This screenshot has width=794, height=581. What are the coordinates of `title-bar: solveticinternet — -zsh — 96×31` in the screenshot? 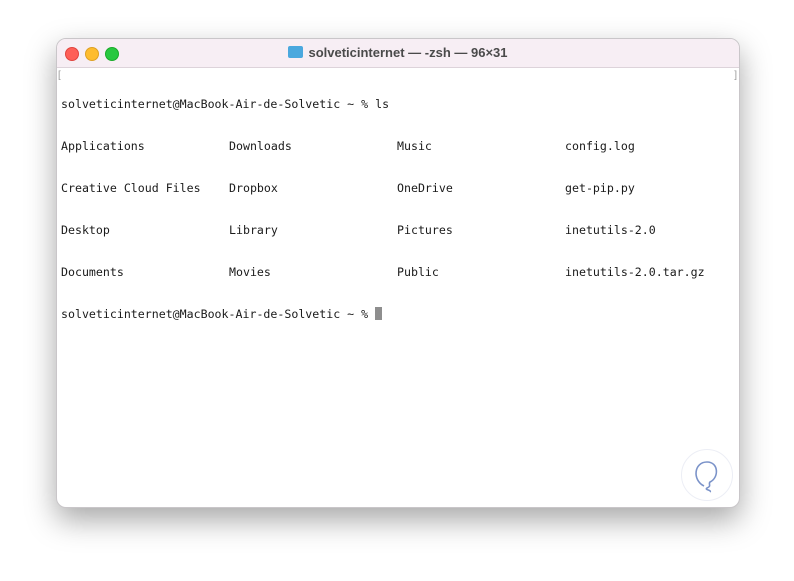 It's located at (398, 53).